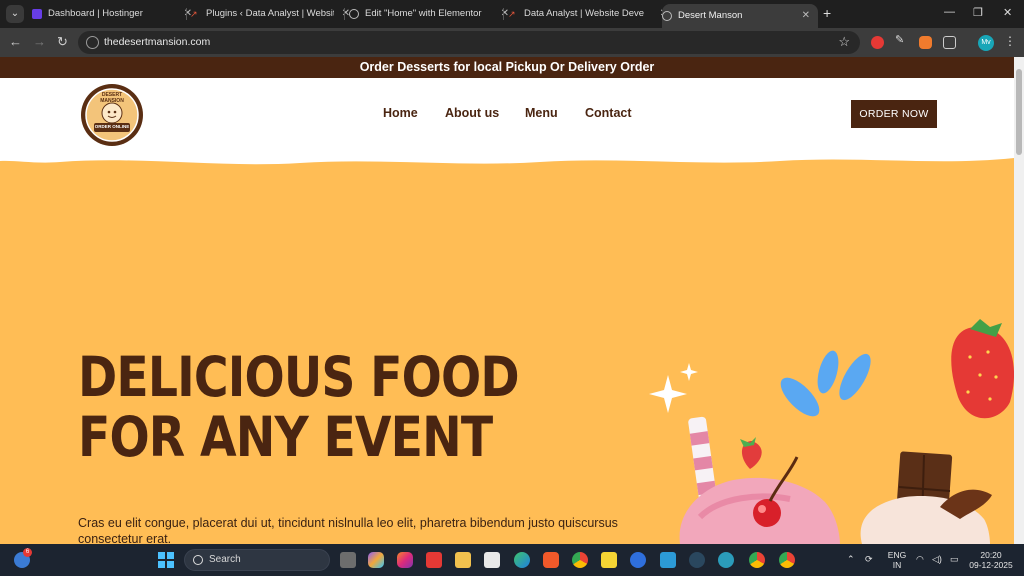  I want to click on search-label: Search, so click(225, 559).